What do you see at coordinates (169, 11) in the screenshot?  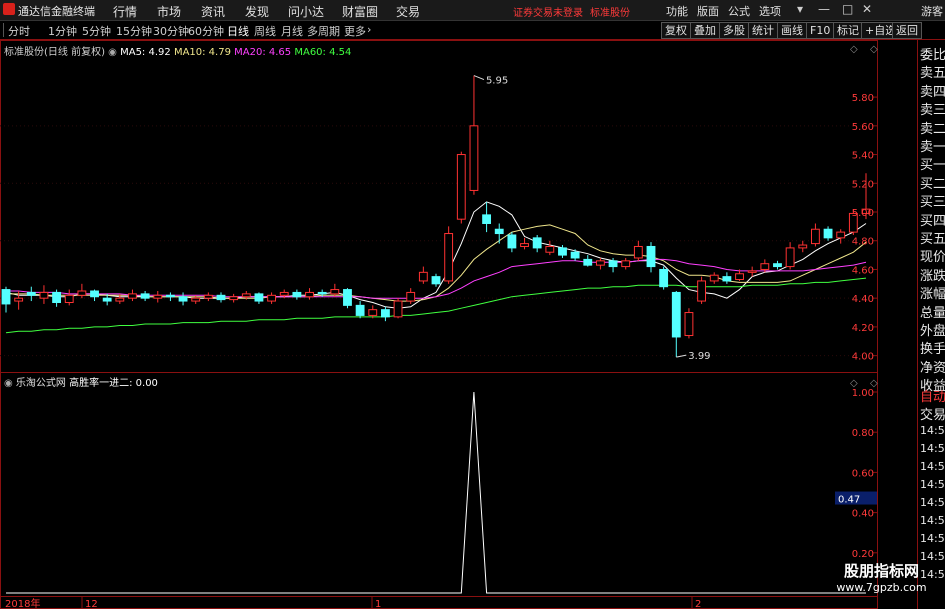 I see `menu-shichang: 市场` at bounding box center [169, 11].